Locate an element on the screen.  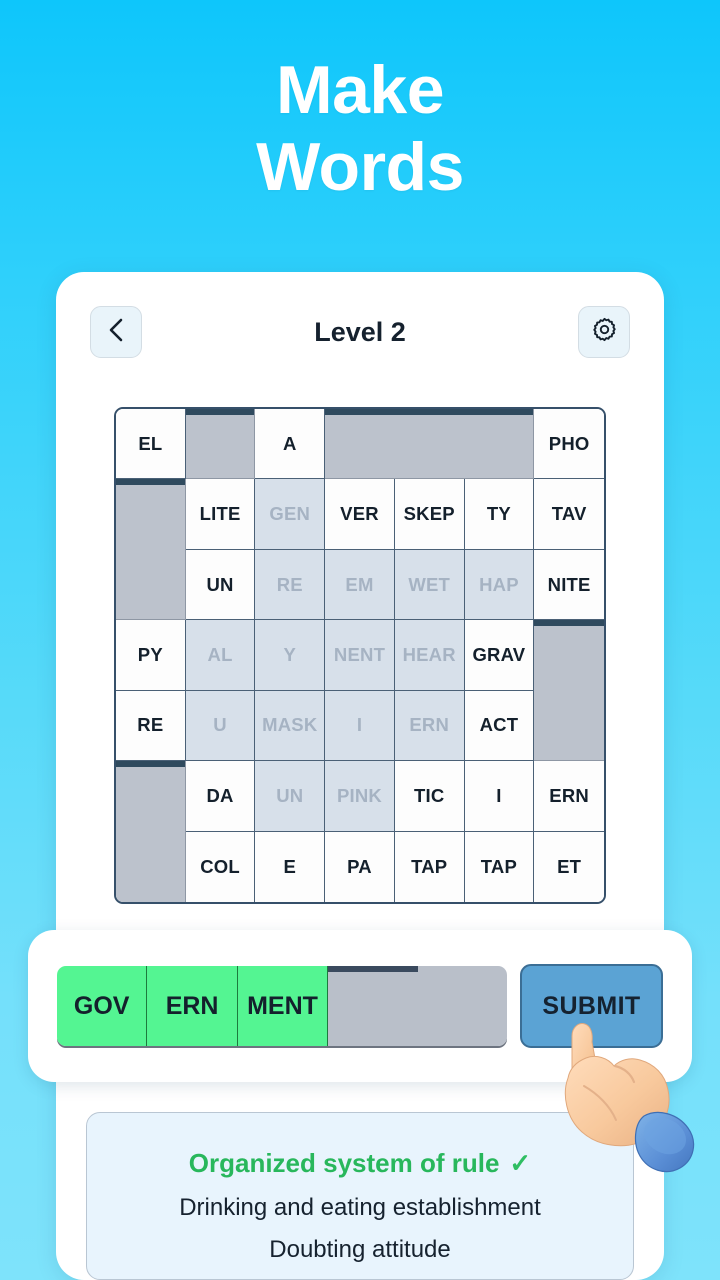
grid-cell: A is located at coordinates (290, 444).